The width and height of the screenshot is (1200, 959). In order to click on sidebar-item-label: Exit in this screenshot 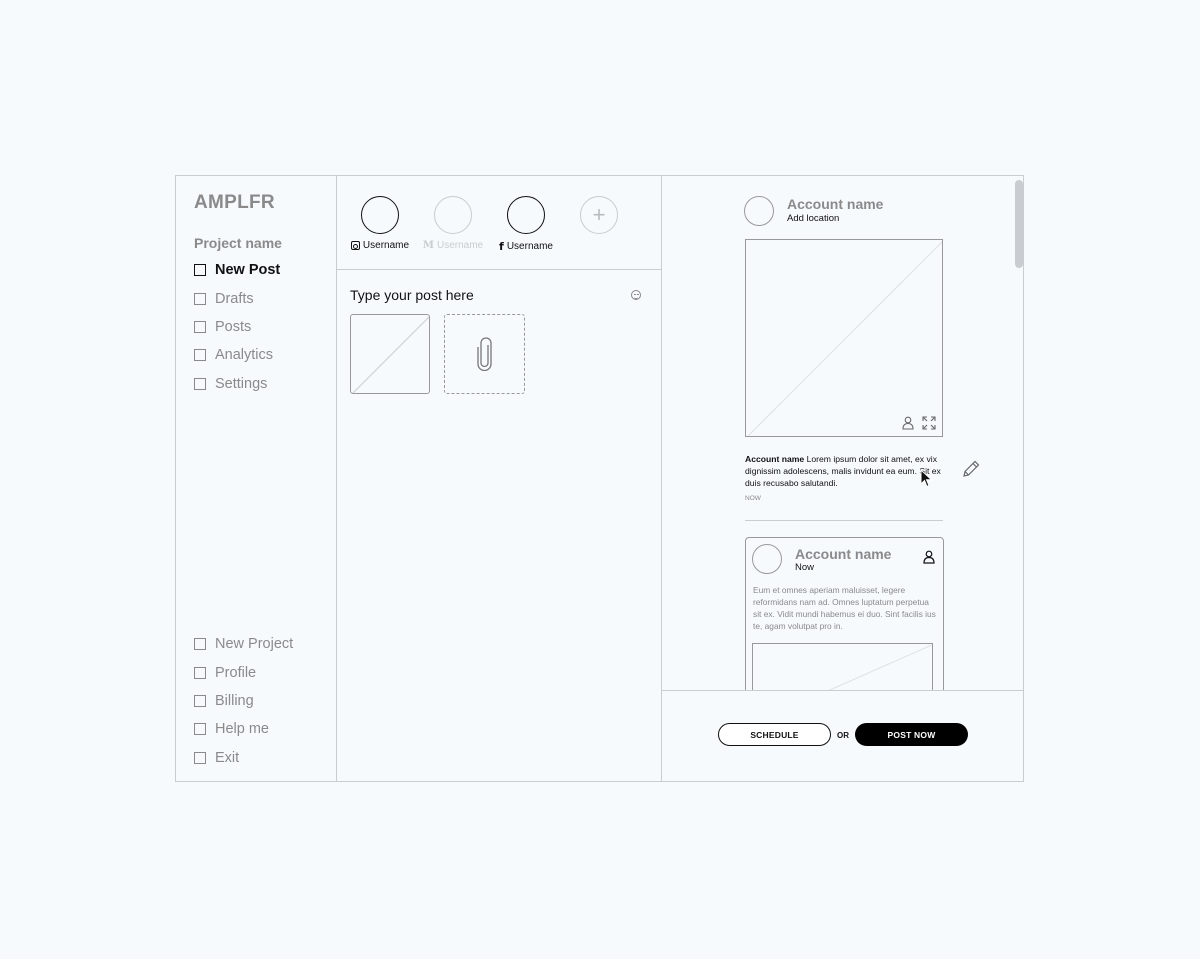, I will do `click(227, 757)`.